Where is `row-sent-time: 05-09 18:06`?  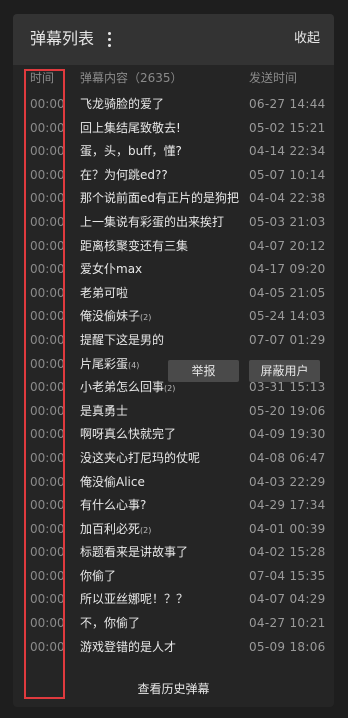 row-sent-time: 05-09 18:06 is located at coordinates (287, 646).